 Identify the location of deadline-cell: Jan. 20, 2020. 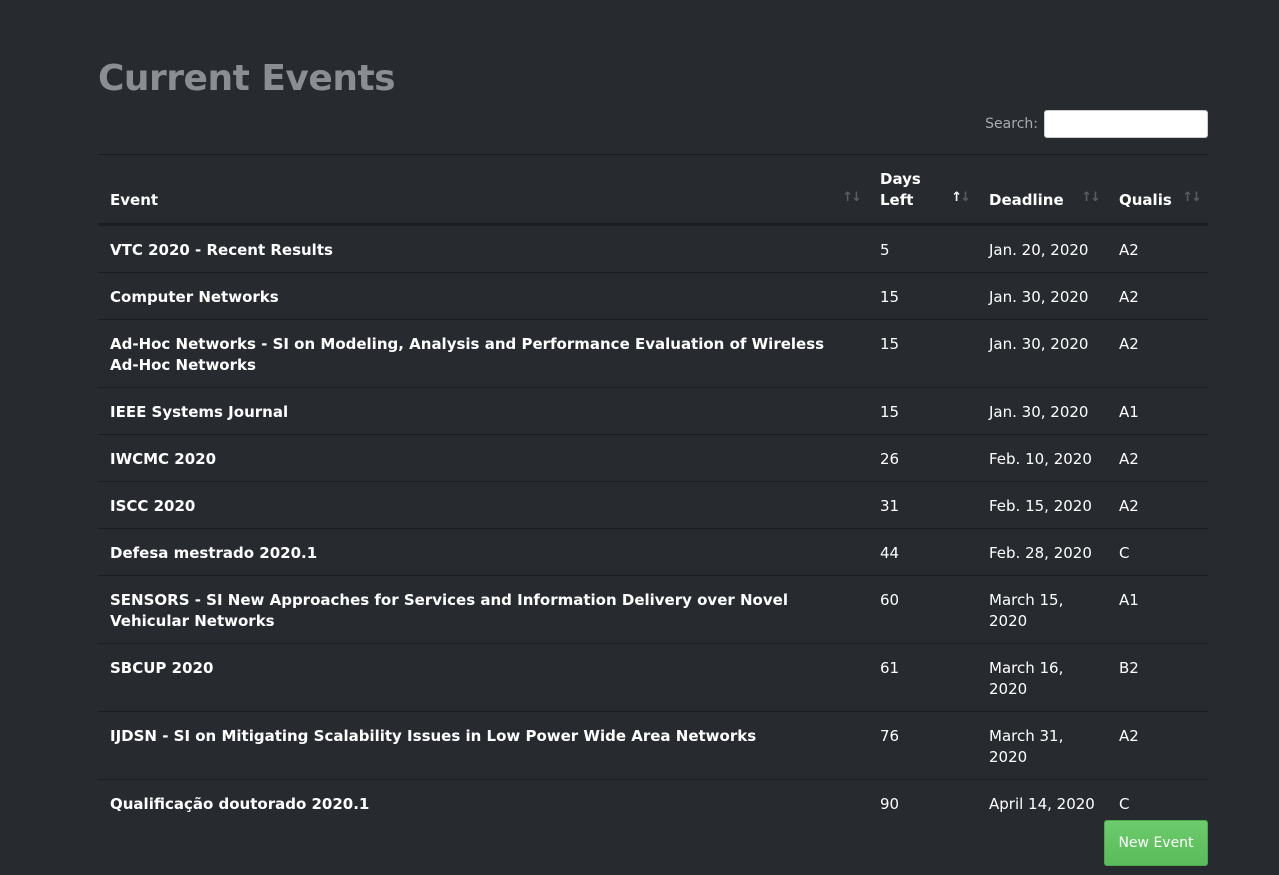
(1039, 250).